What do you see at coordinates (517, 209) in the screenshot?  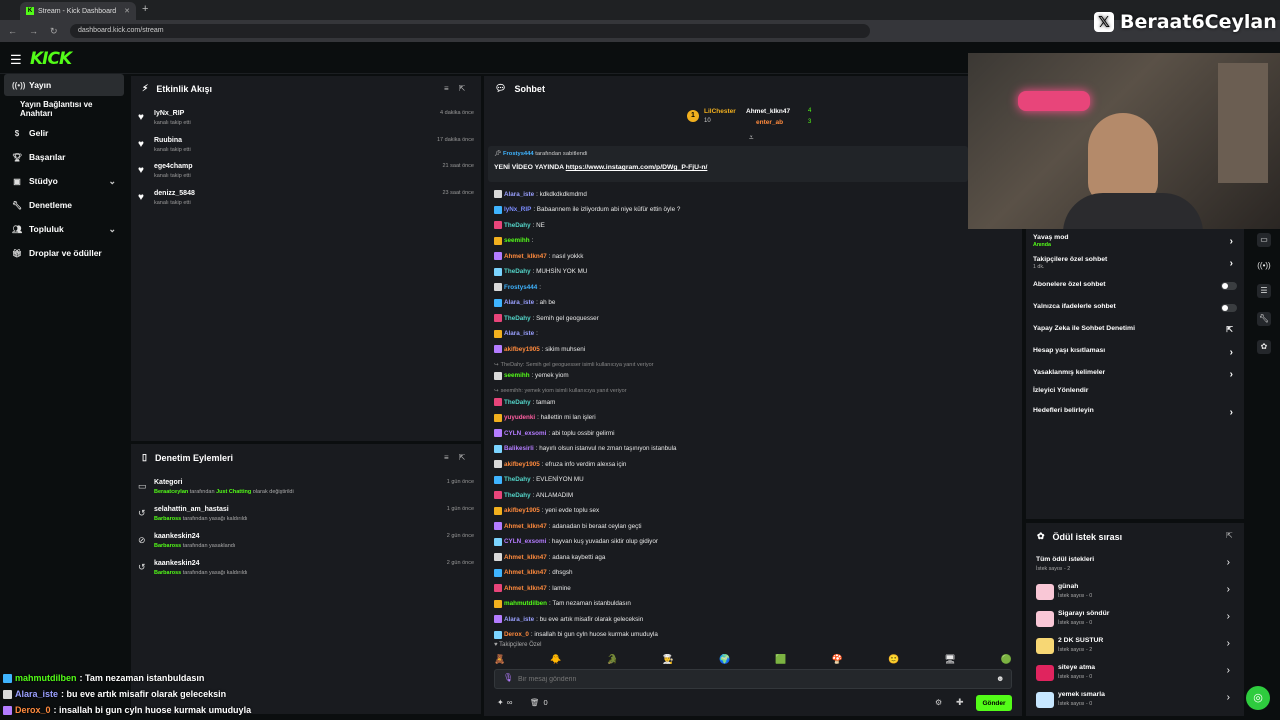 I see `chat-username: IyNx_RIP` at bounding box center [517, 209].